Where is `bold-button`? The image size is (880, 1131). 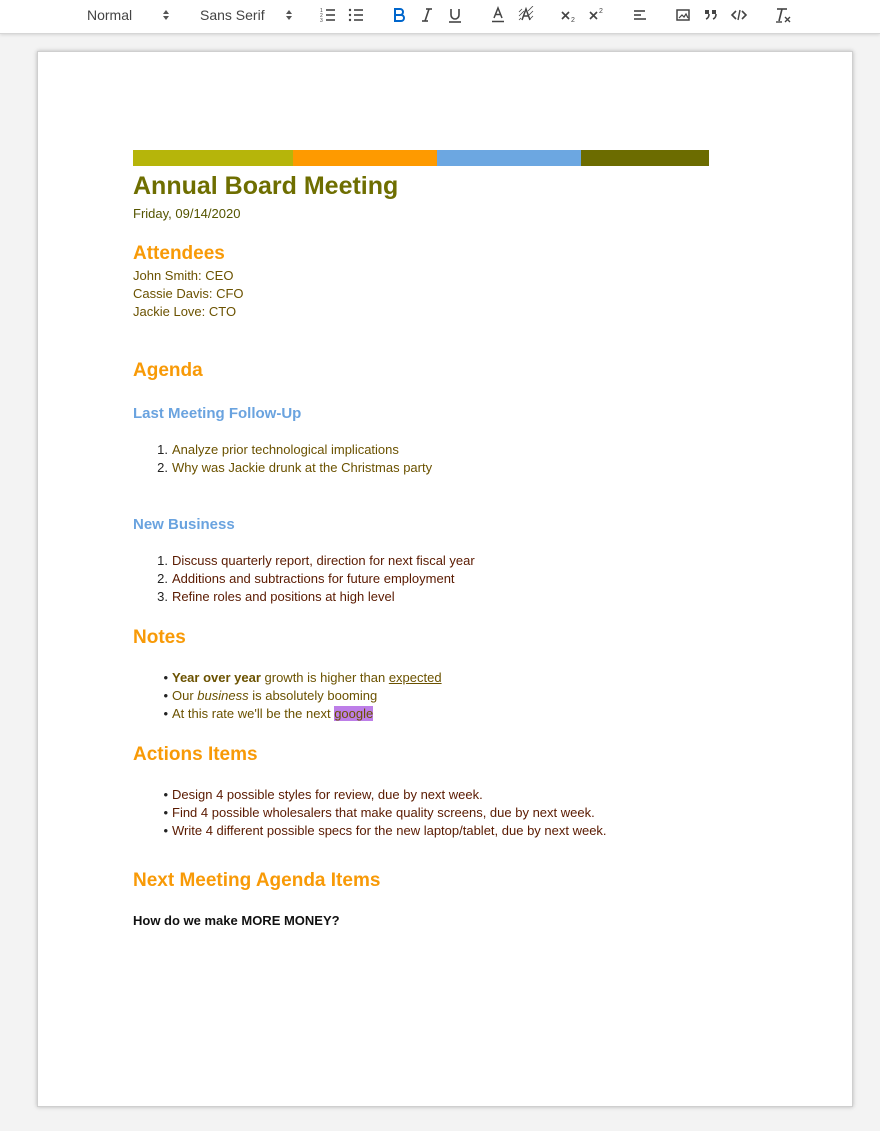 bold-button is located at coordinates (399, 15).